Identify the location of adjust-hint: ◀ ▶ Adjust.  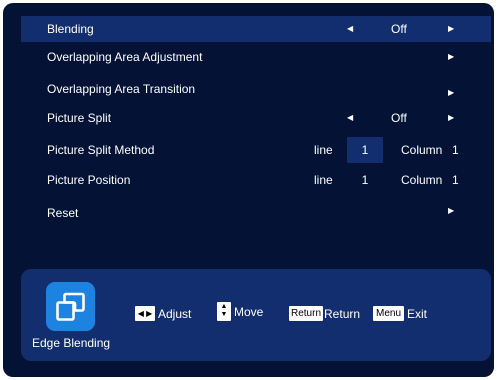
(163, 313).